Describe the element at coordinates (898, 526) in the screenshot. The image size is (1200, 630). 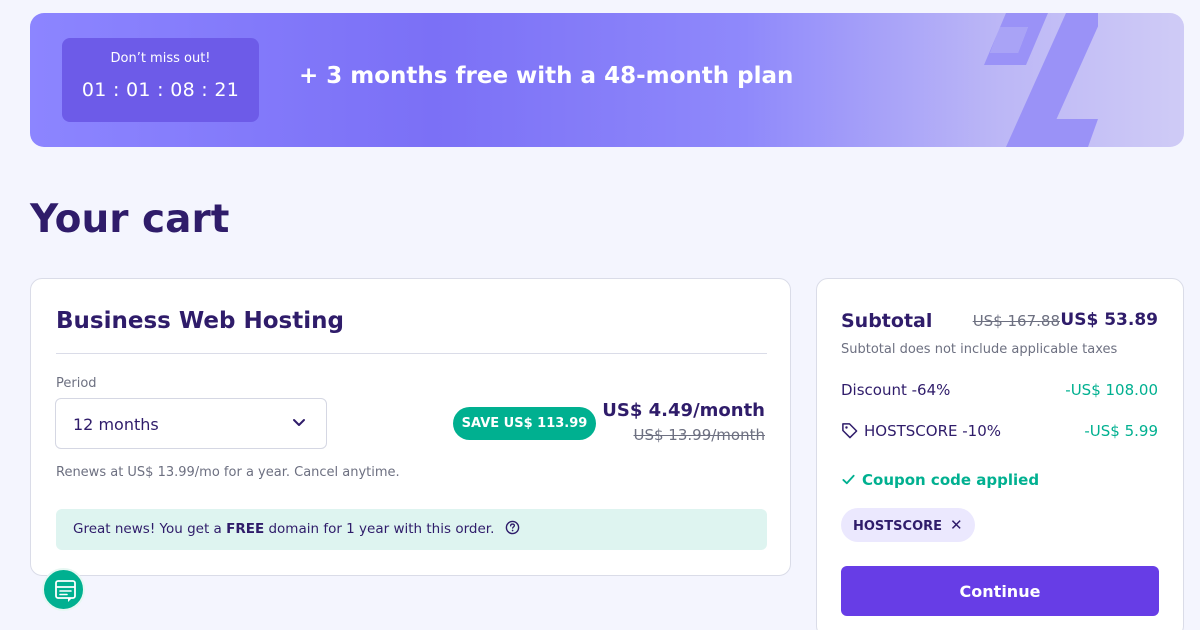
I see `coupon-chip-label: HOSTSCORE` at that location.